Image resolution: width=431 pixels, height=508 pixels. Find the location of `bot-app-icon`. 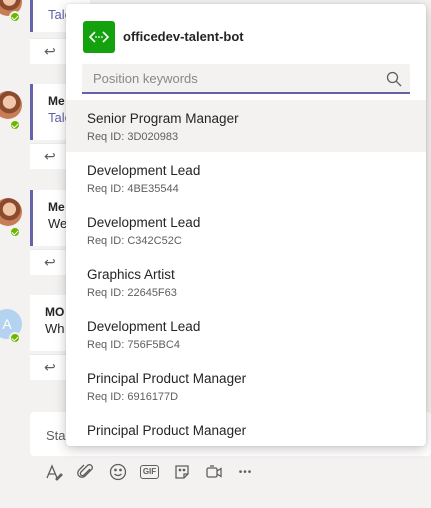

bot-app-icon is located at coordinates (99, 37).